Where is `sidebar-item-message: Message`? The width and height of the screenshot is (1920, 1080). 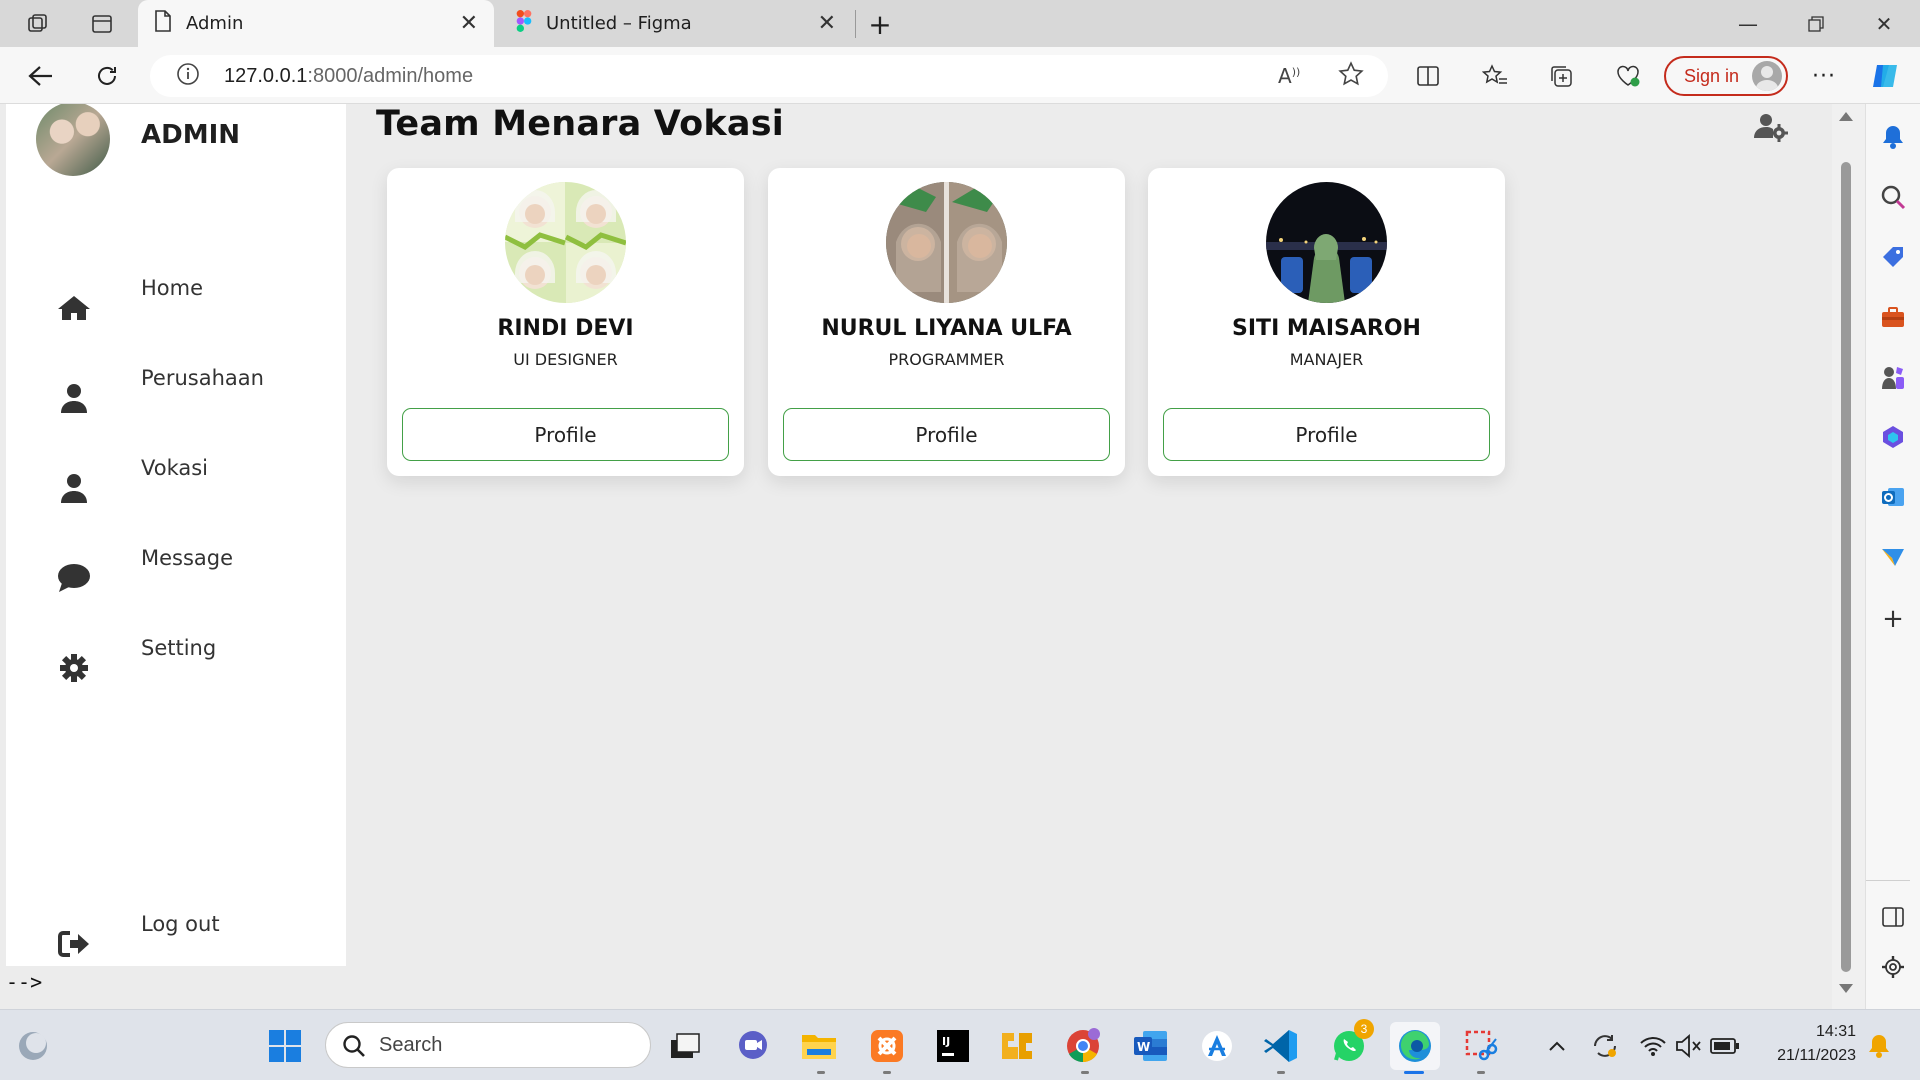
sidebar-item-message: Message is located at coordinates (176, 576).